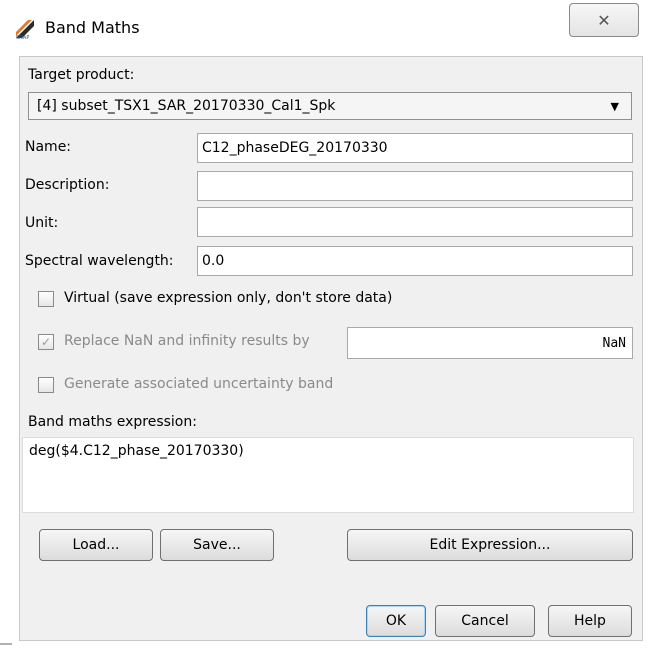  I want to click on unit-label: Unit:, so click(42, 223).